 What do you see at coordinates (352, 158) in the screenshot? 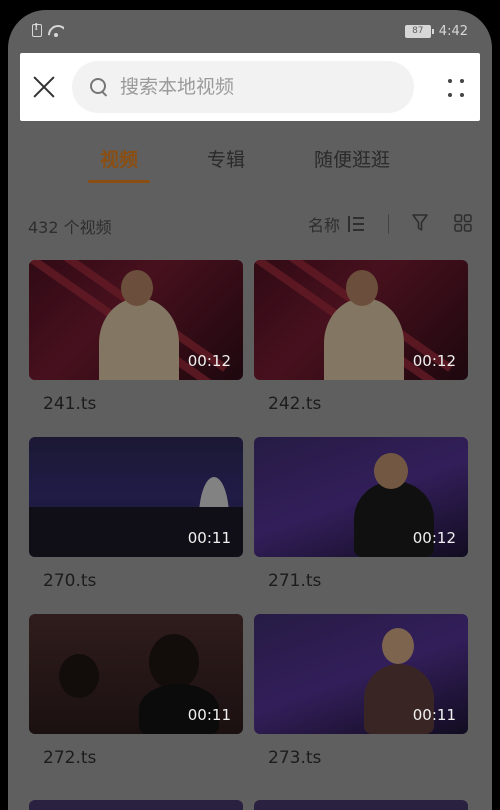
I see `tab-browse: 随便逛逛` at bounding box center [352, 158].